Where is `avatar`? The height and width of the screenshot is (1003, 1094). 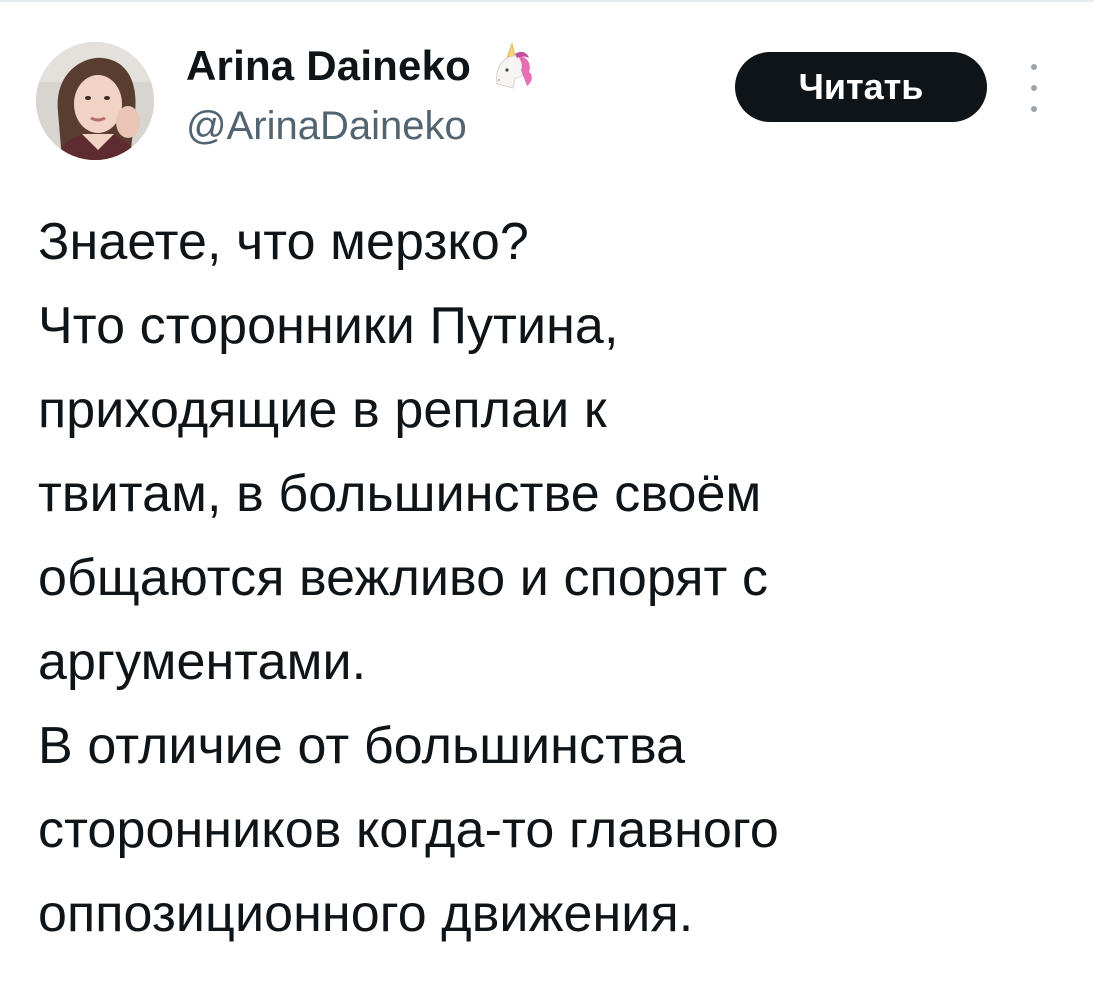
avatar is located at coordinates (95, 101).